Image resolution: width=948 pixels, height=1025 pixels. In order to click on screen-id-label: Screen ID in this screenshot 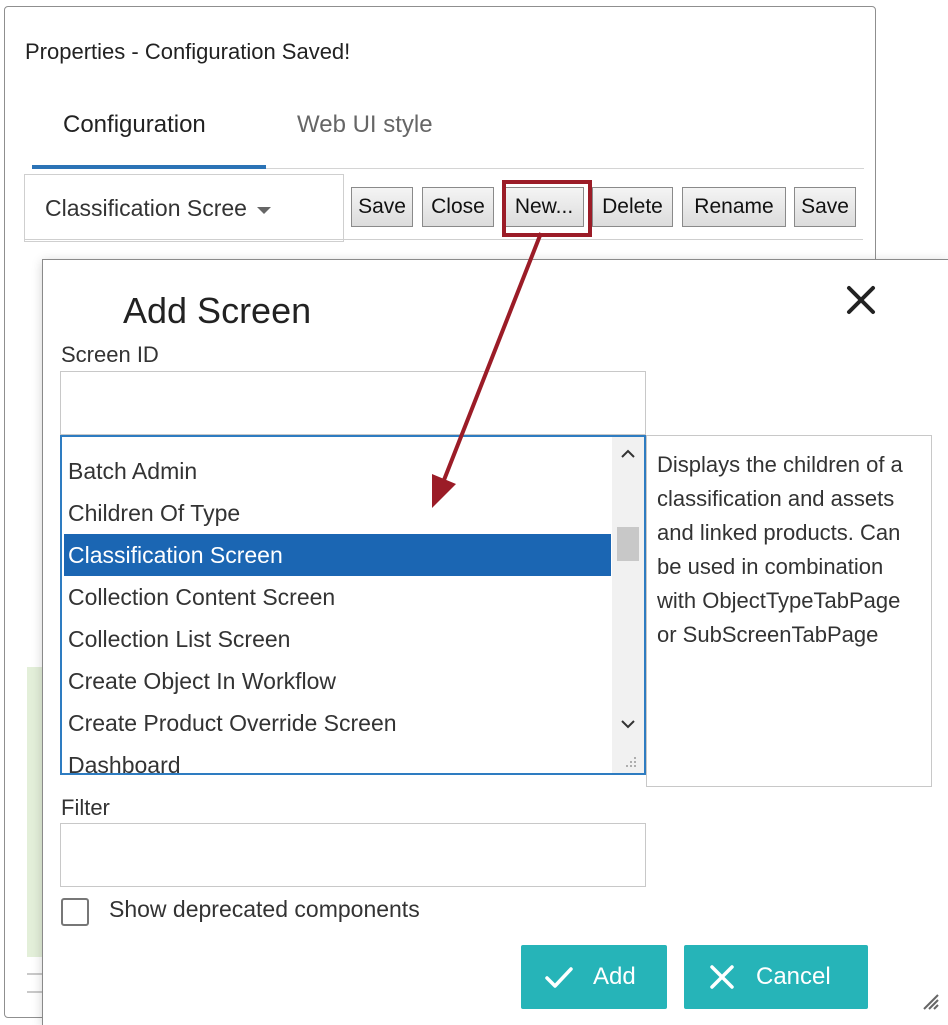, I will do `click(110, 354)`.